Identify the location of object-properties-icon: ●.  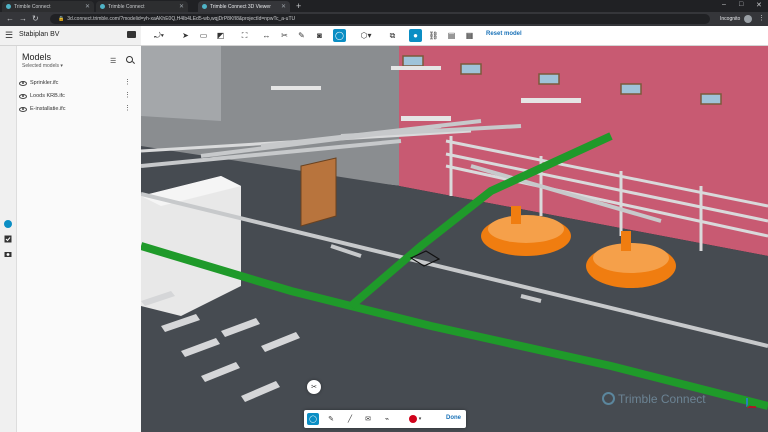
(415, 35).